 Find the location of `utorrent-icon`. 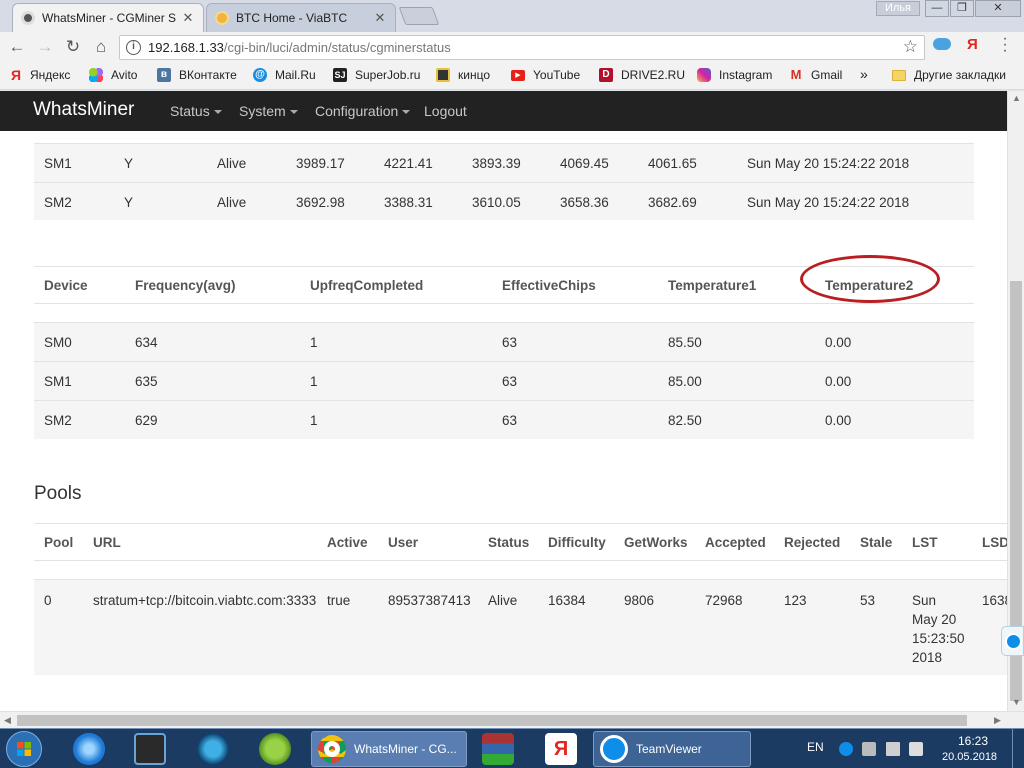

utorrent-icon is located at coordinates (275, 749).